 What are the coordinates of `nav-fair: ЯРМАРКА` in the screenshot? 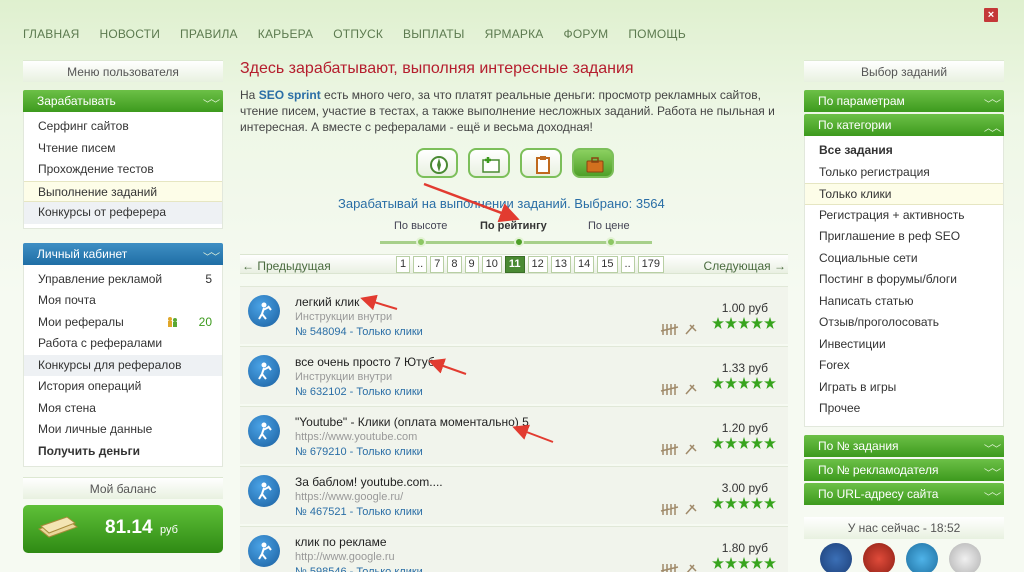 It's located at (514, 34).